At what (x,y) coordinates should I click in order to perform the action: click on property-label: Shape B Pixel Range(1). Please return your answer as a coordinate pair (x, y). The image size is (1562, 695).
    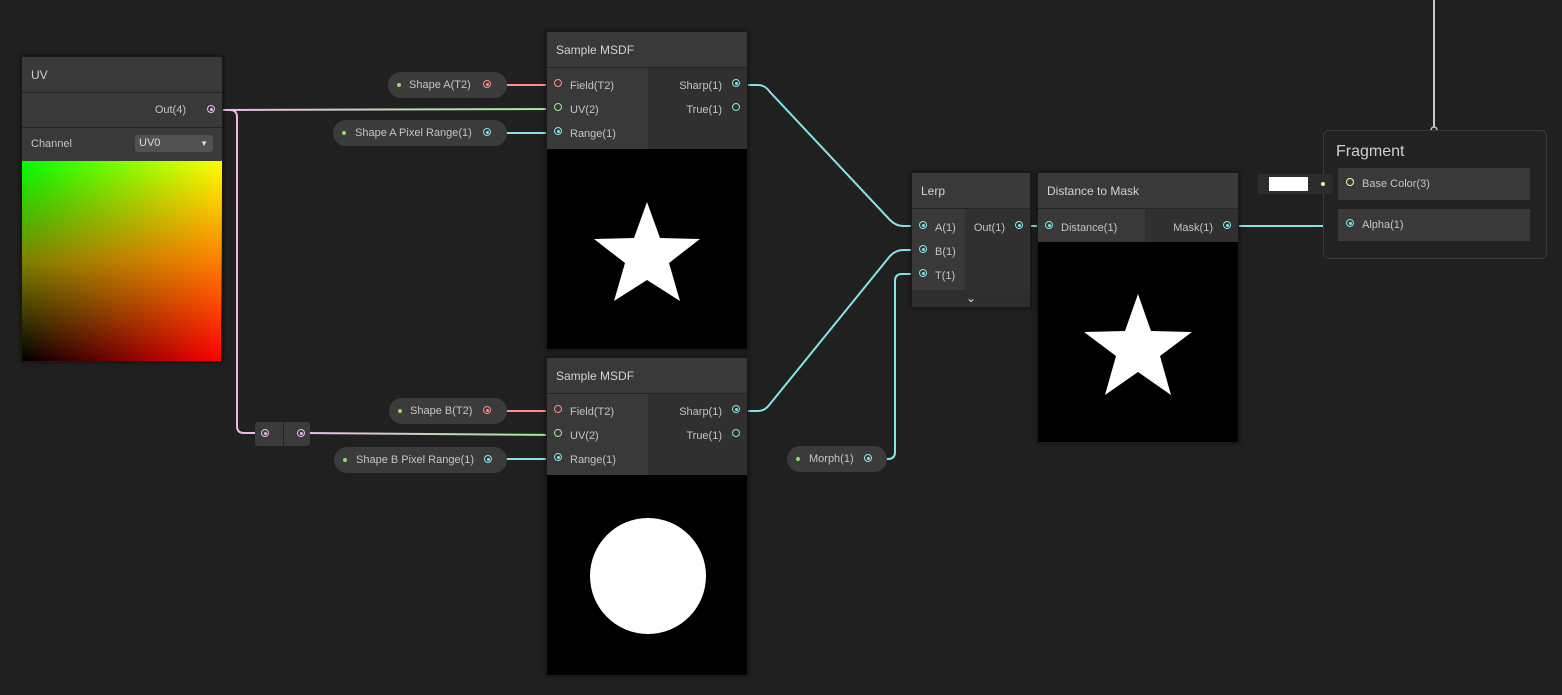
    Looking at the image, I should click on (415, 460).